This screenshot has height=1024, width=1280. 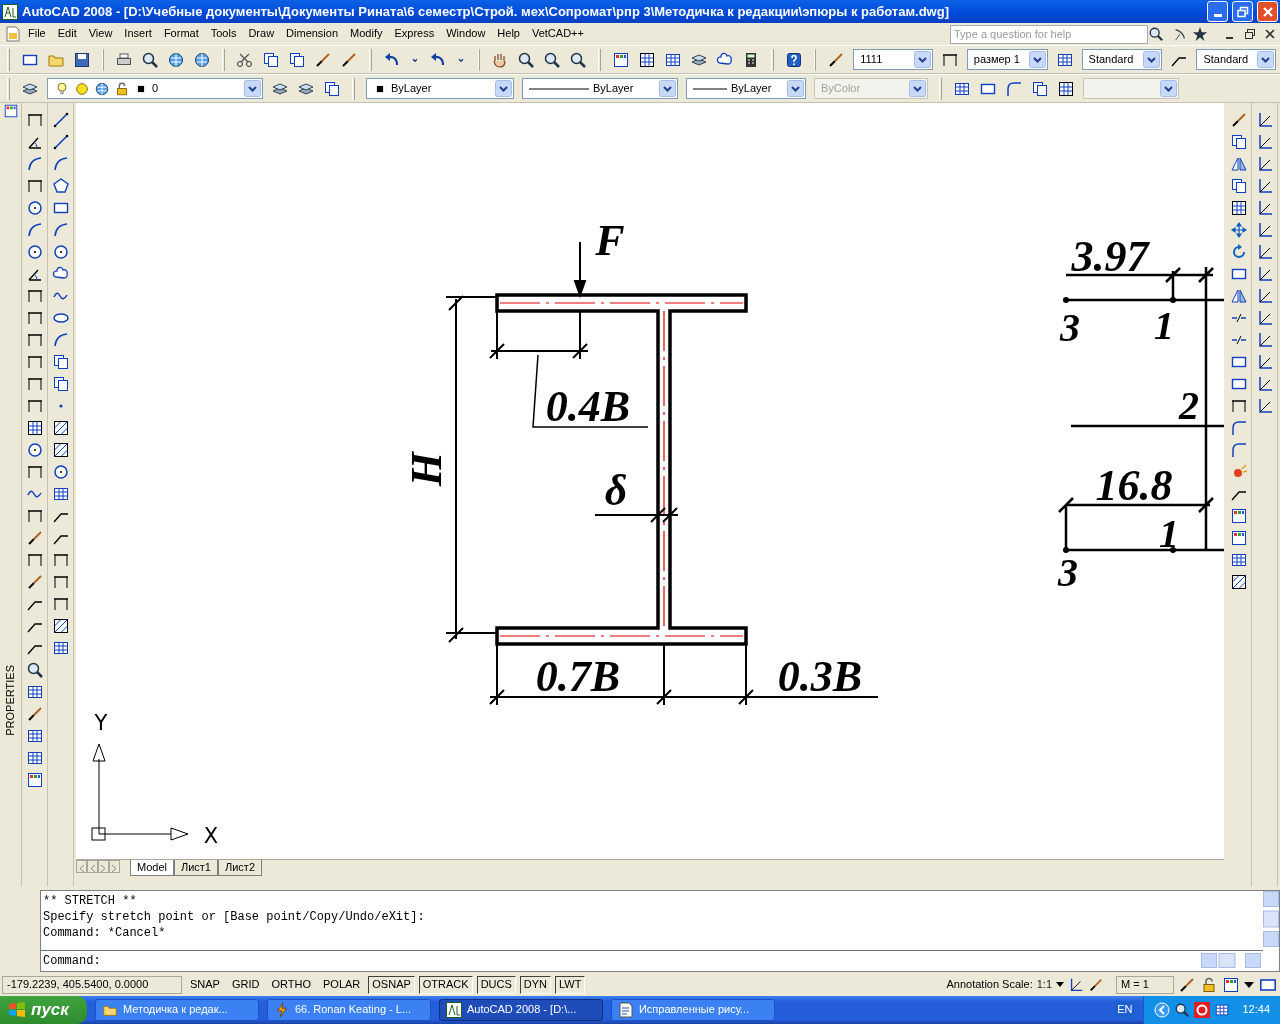 I want to click on sun-icon, so click(x=82, y=88).